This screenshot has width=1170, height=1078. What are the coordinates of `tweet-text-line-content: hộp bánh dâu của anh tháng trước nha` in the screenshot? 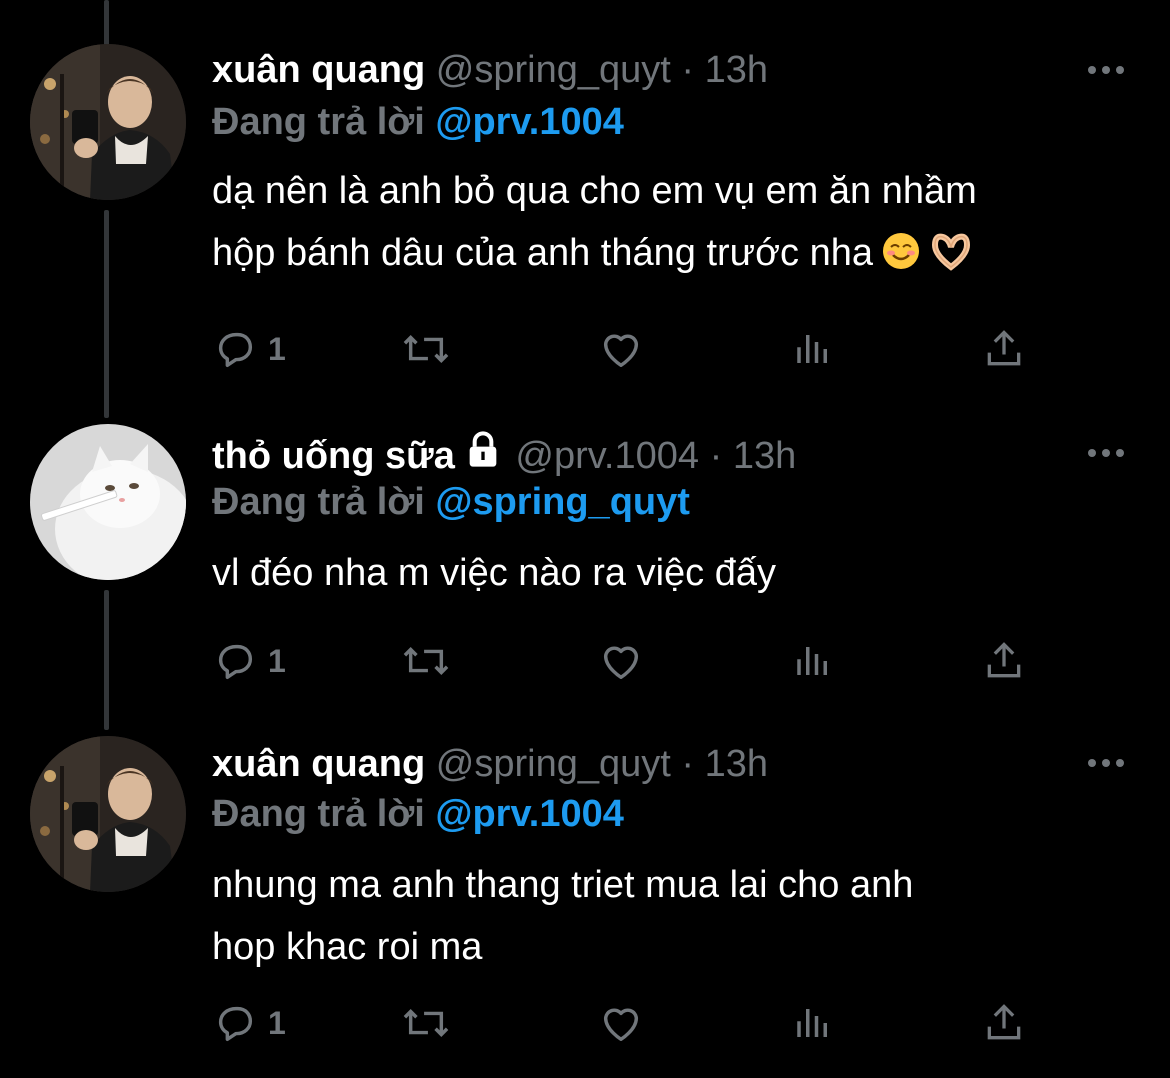 It's located at (542, 253).